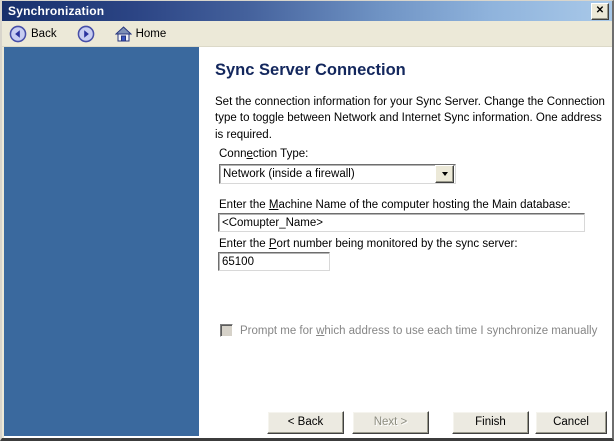 The width and height of the screenshot is (614, 441). Describe the element at coordinates (151, 33) in the screenshot. I see `home-button-label: Home` at that location.